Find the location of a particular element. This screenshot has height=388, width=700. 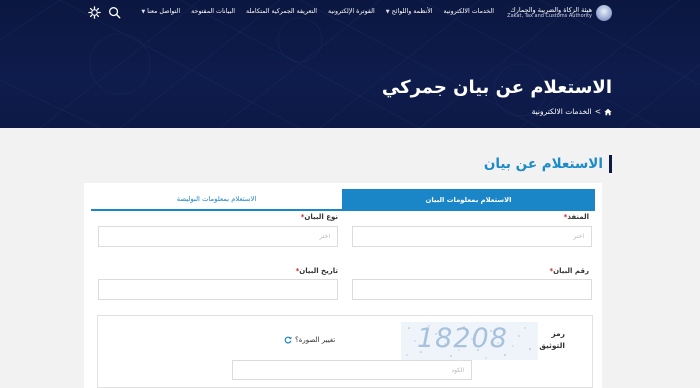

declaration-date-input is located at coordinates (218, 289).